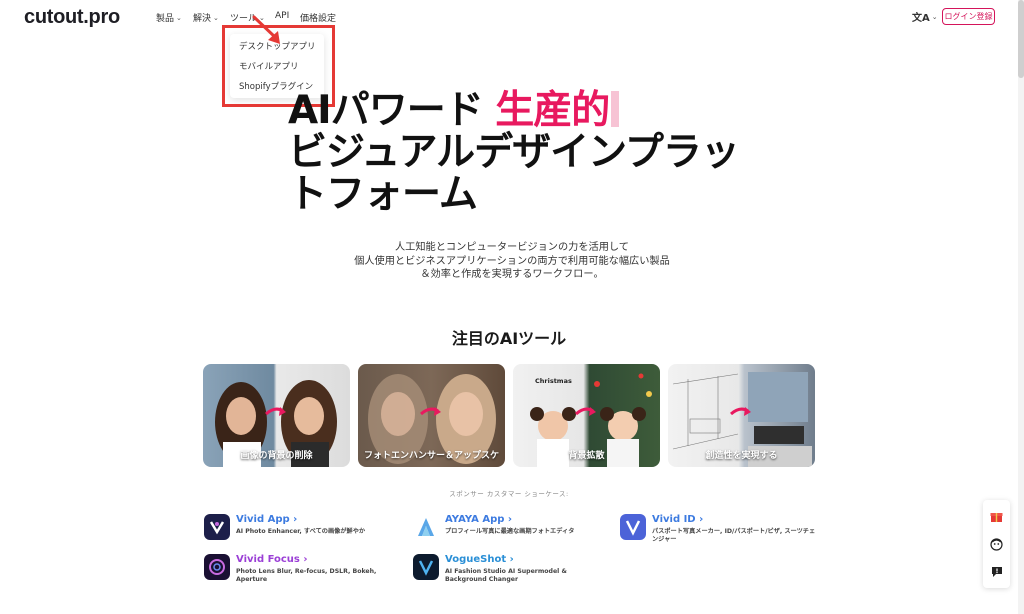  I want to click on app-description: パスポート写真メーカー, ID/パスポート/ビザ, スーツチェンジャー, so click(734, 535).